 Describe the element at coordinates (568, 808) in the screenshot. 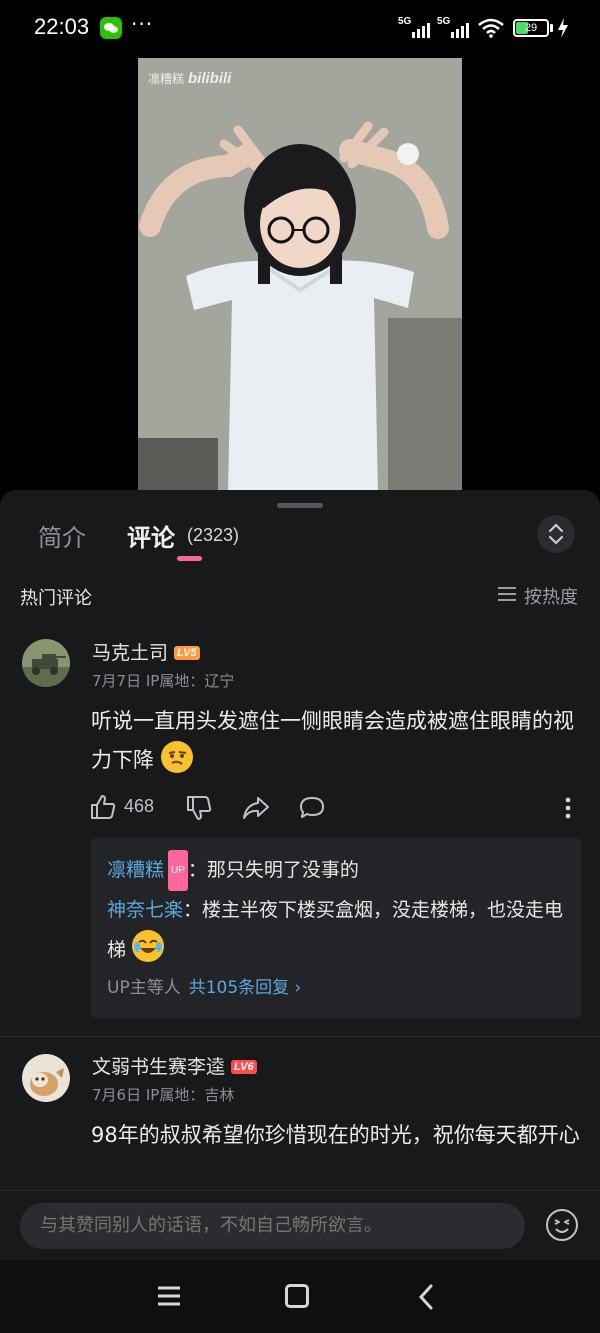

I see `more-options-icon` at that location.